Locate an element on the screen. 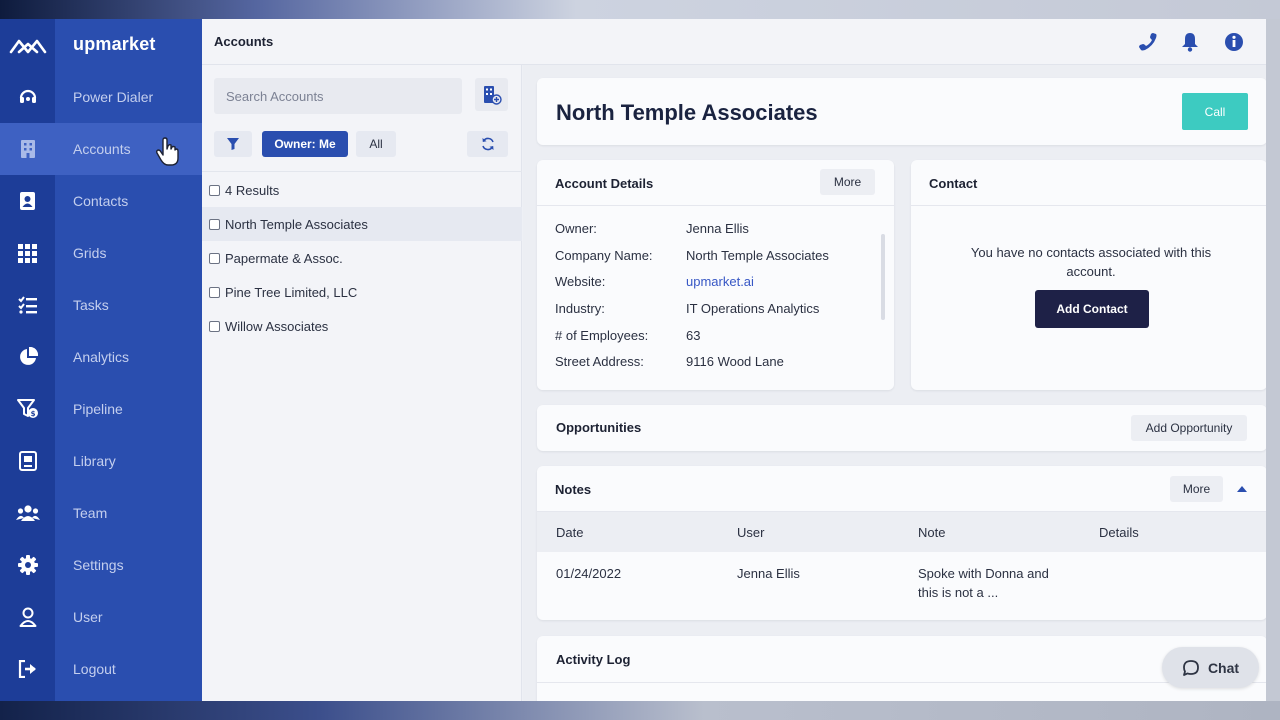 Image resolution: width=1280 pixels, height=720 pixels. field-value: 9116 Wood Lane is located at coordinates (735, 361).